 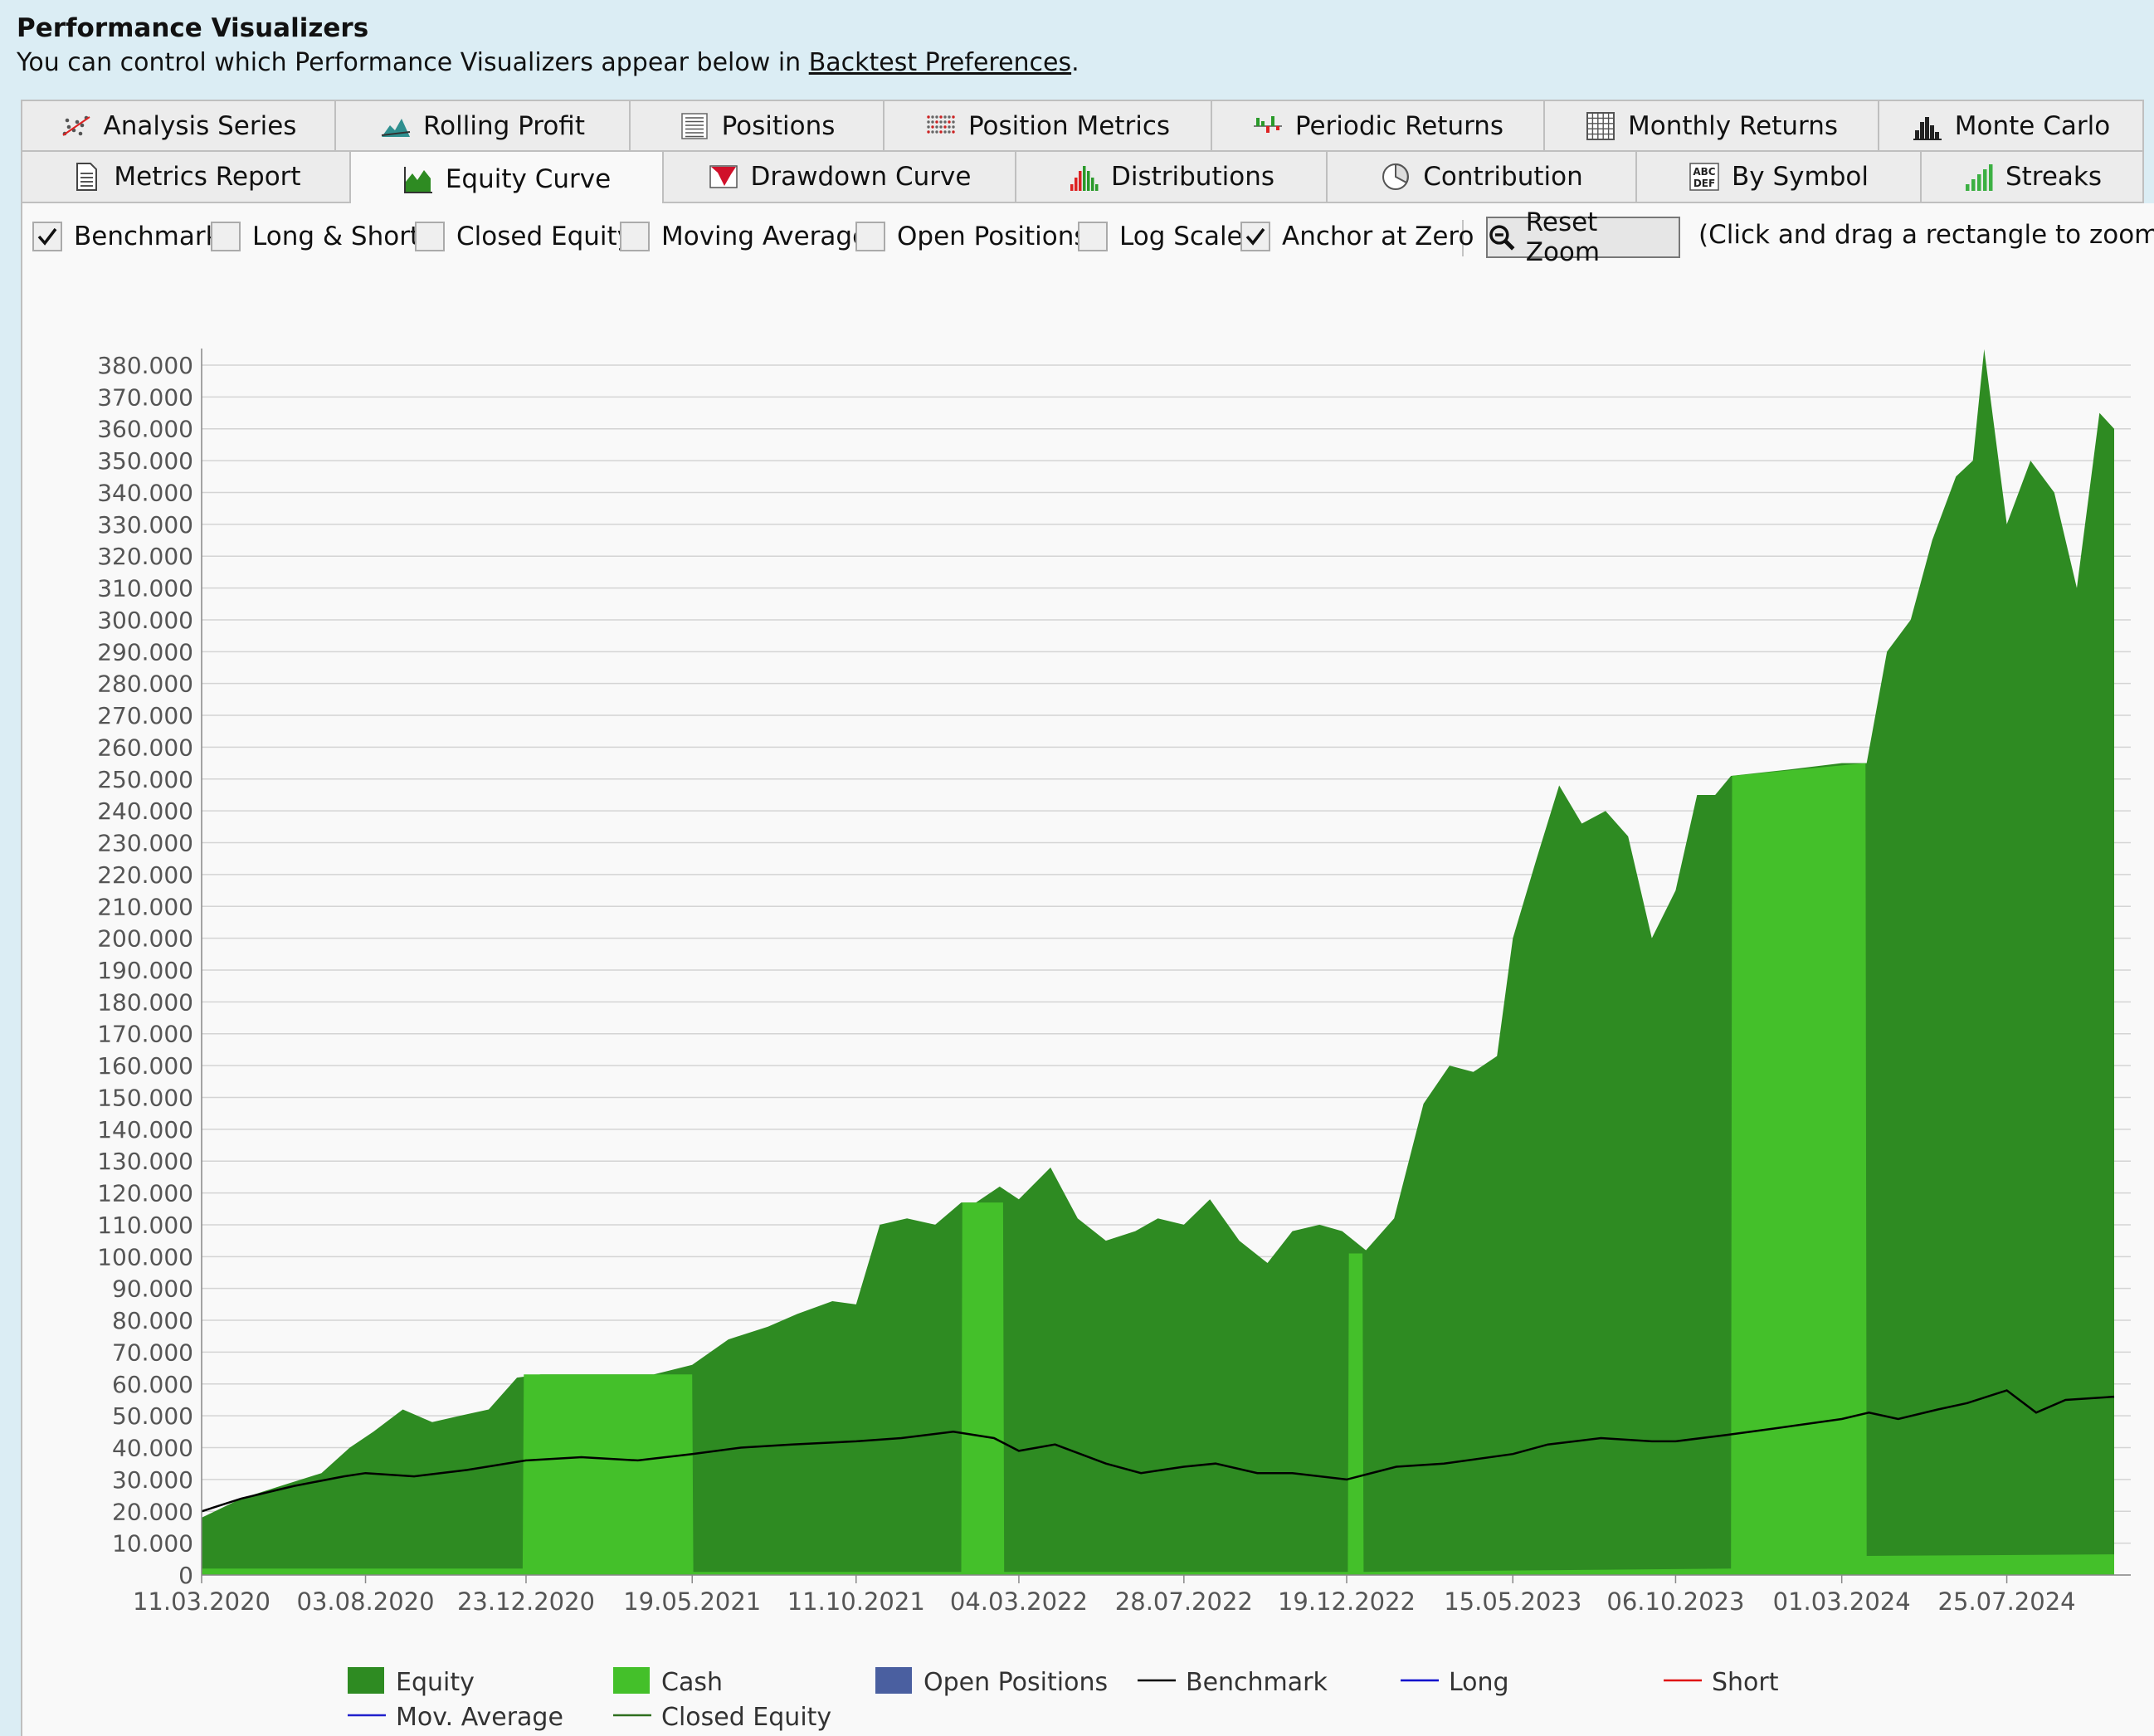 I want to click on checkbox-long-short: Long & Short, so click(x=316, y=236).